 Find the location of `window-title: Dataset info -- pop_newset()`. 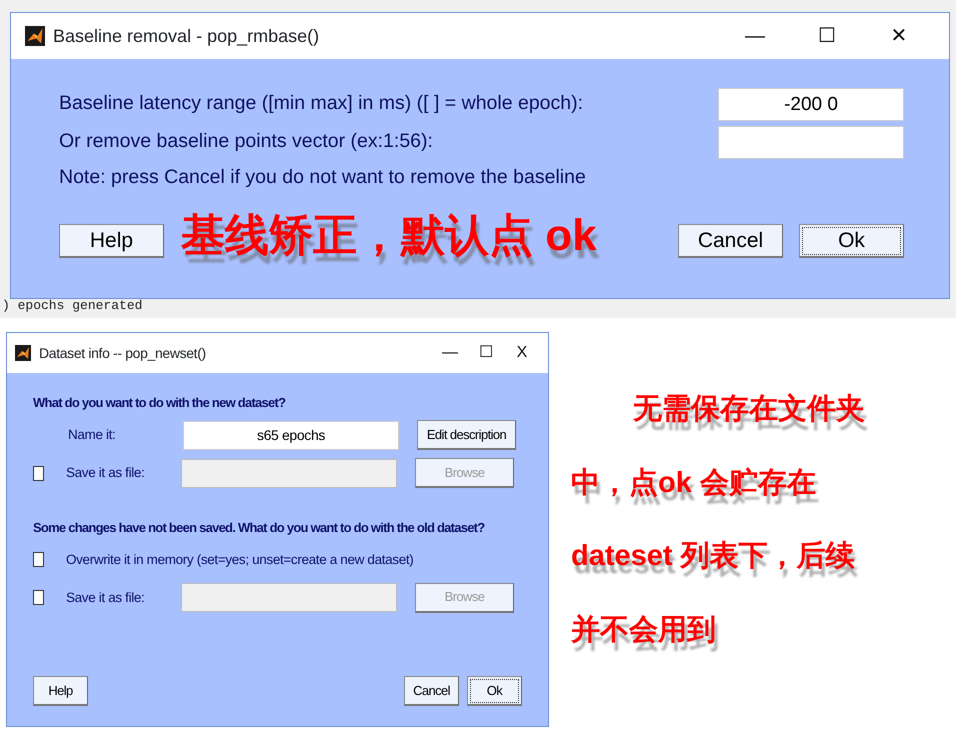

window-title: Dataset info -- pop_newset() is located at coordinates (123, 353).